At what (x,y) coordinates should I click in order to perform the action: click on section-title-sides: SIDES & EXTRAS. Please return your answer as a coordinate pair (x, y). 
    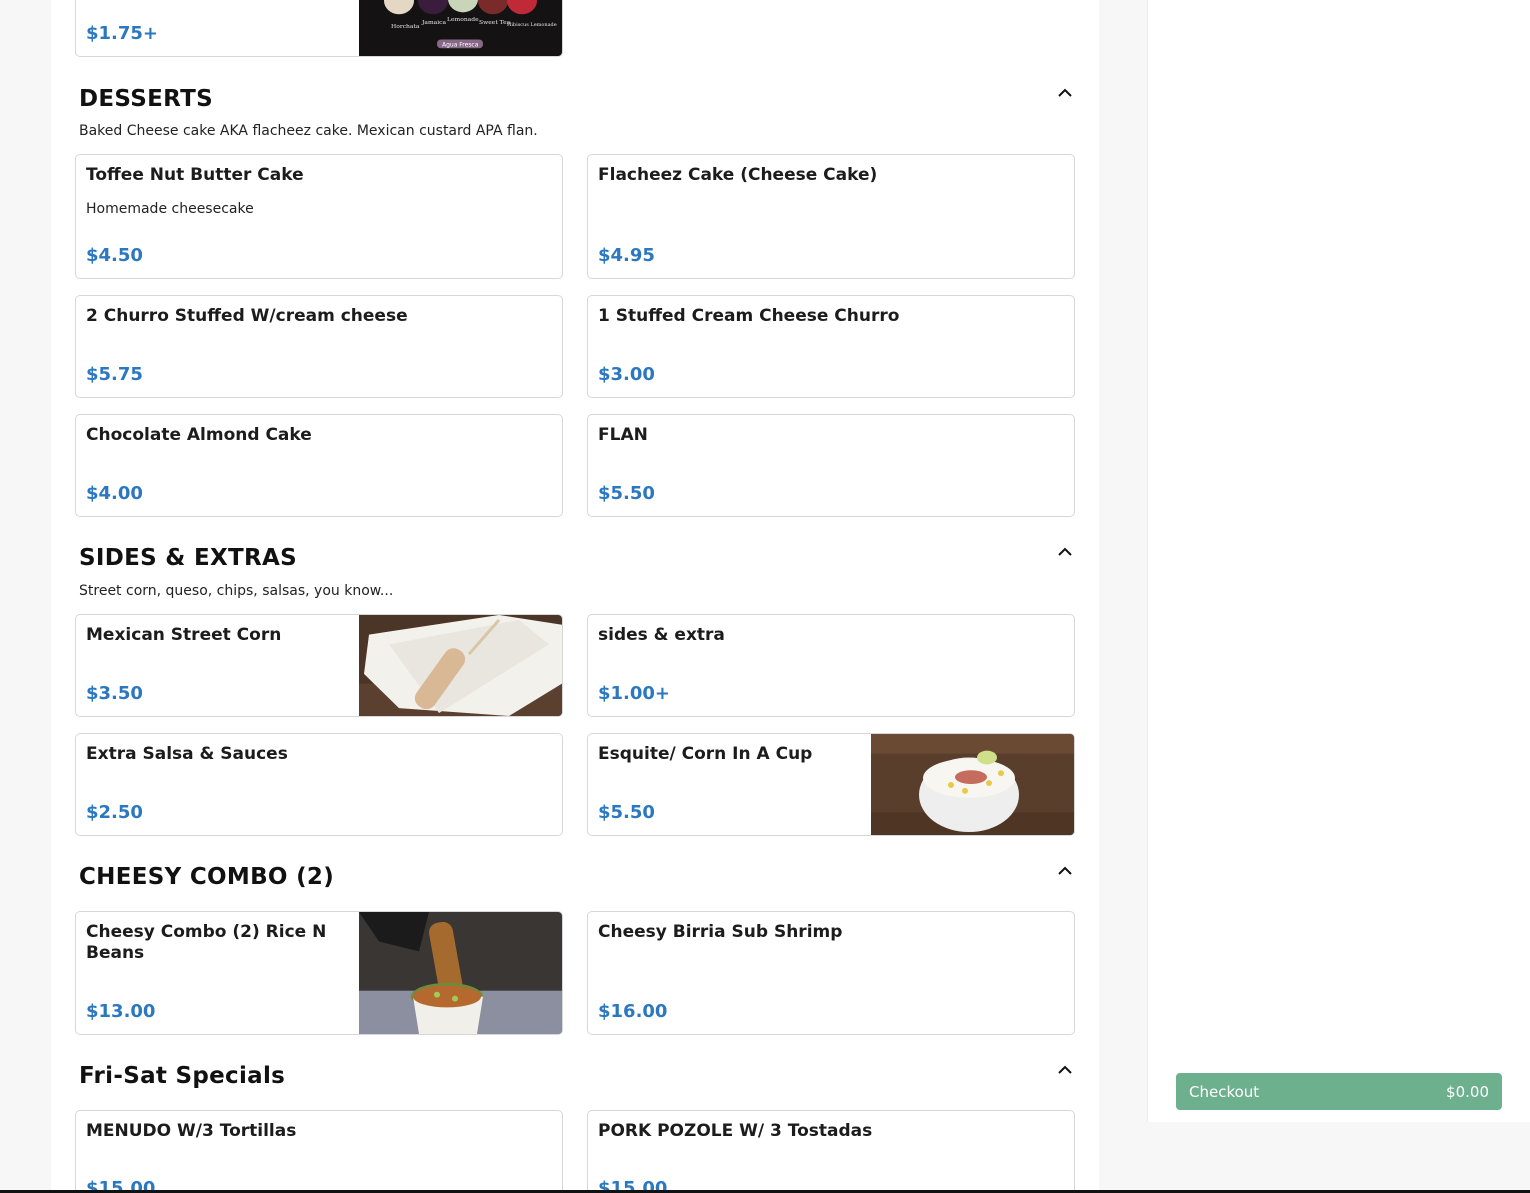
    Looking at the image, I should click on (188, 558).